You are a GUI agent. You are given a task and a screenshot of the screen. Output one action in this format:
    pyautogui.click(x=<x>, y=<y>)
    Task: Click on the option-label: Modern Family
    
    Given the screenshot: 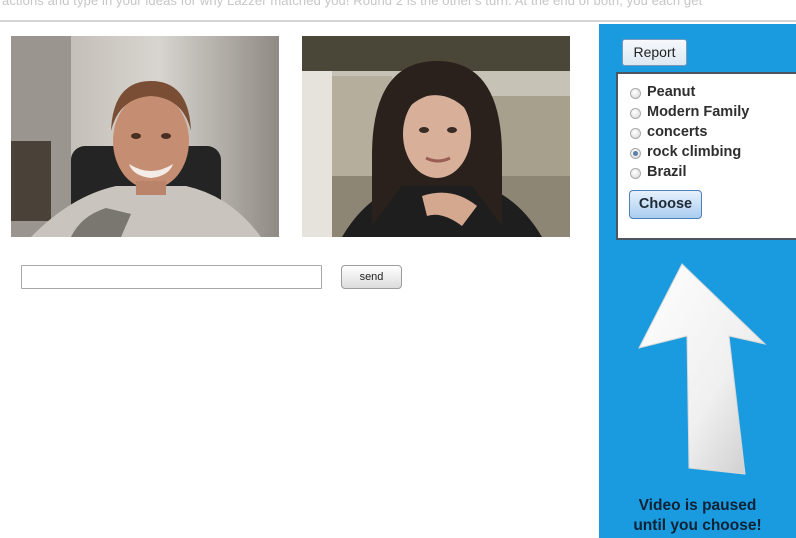 What is the action you would take?
    pyautogui.click(x=698, y=112)
    